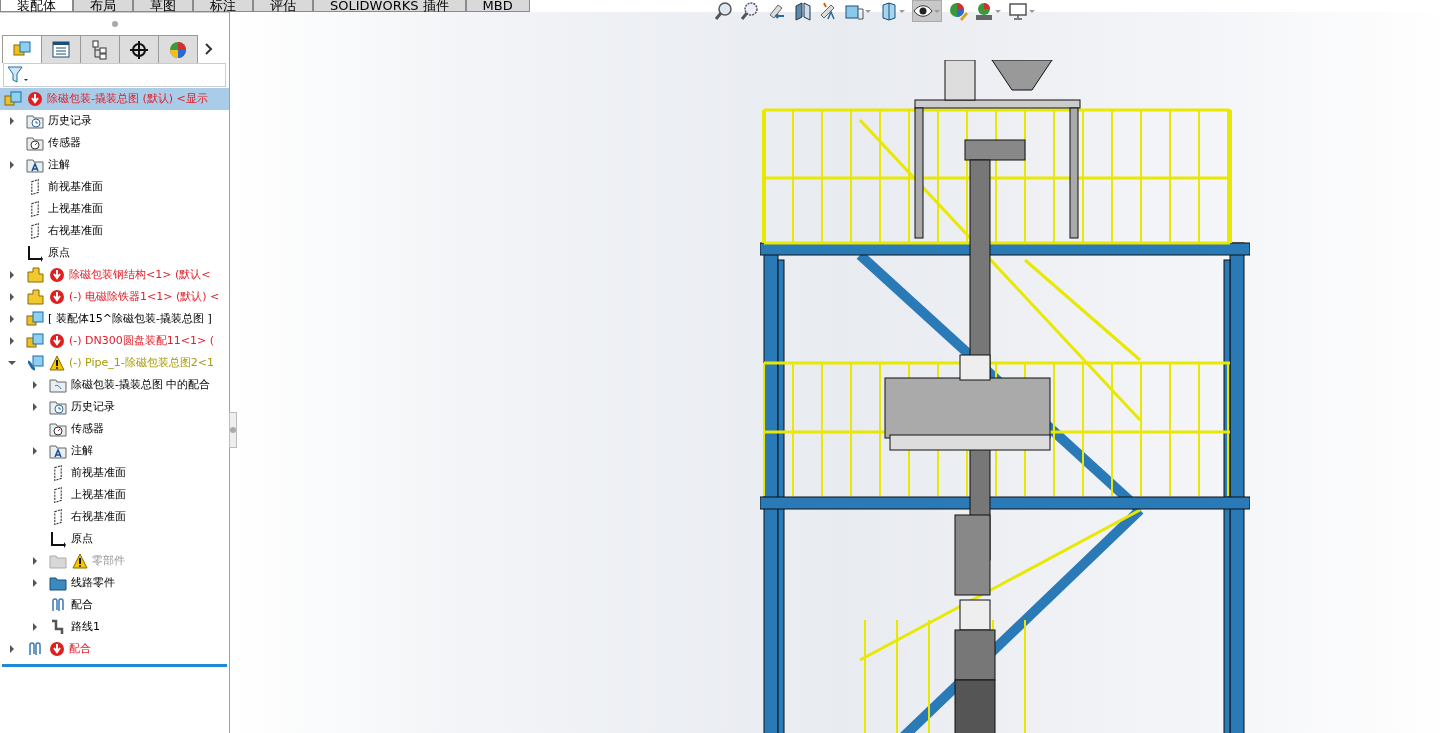 The height and width of the screenshot is (733, 1451). I want to click on command-tab: MBD, so click(497, 6).